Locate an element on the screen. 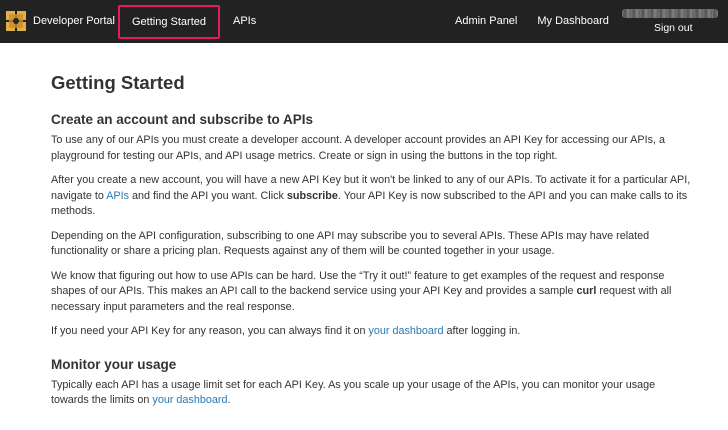 The width and height of the screenshot is (728, 430). nav-my-dashboard: My Dashboard is located at coordinates (573, 22).